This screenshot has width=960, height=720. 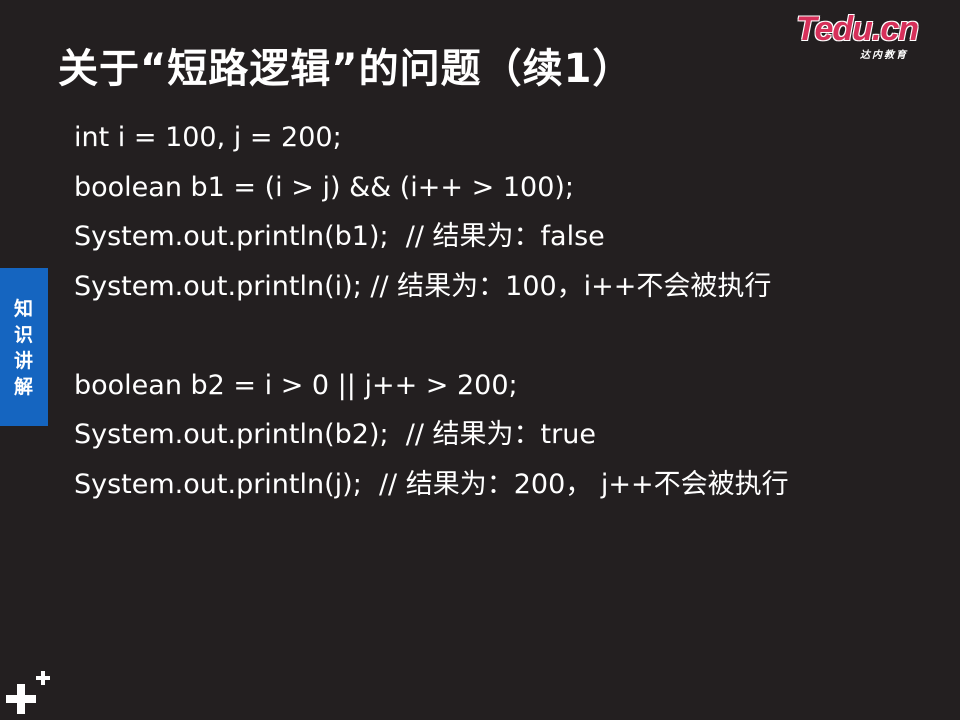 I want to click on tedu-logo: Tedu.cn 达内教育, so click(x=866, y=35).